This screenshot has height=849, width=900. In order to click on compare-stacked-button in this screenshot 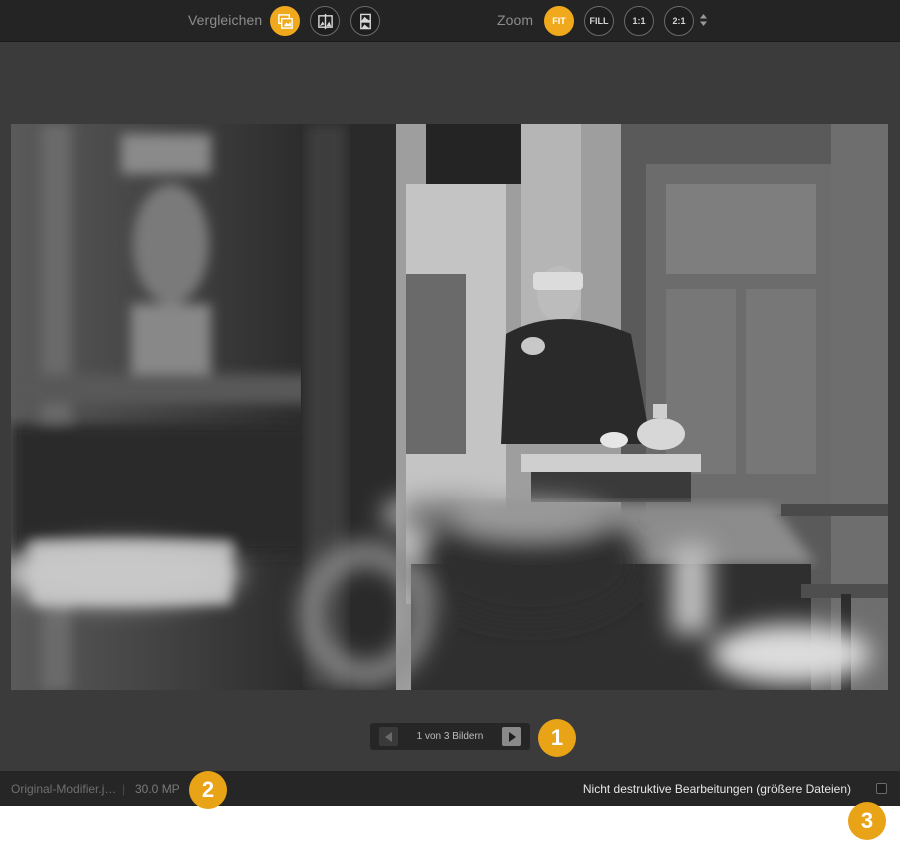, I will do `click(365, 21)`.